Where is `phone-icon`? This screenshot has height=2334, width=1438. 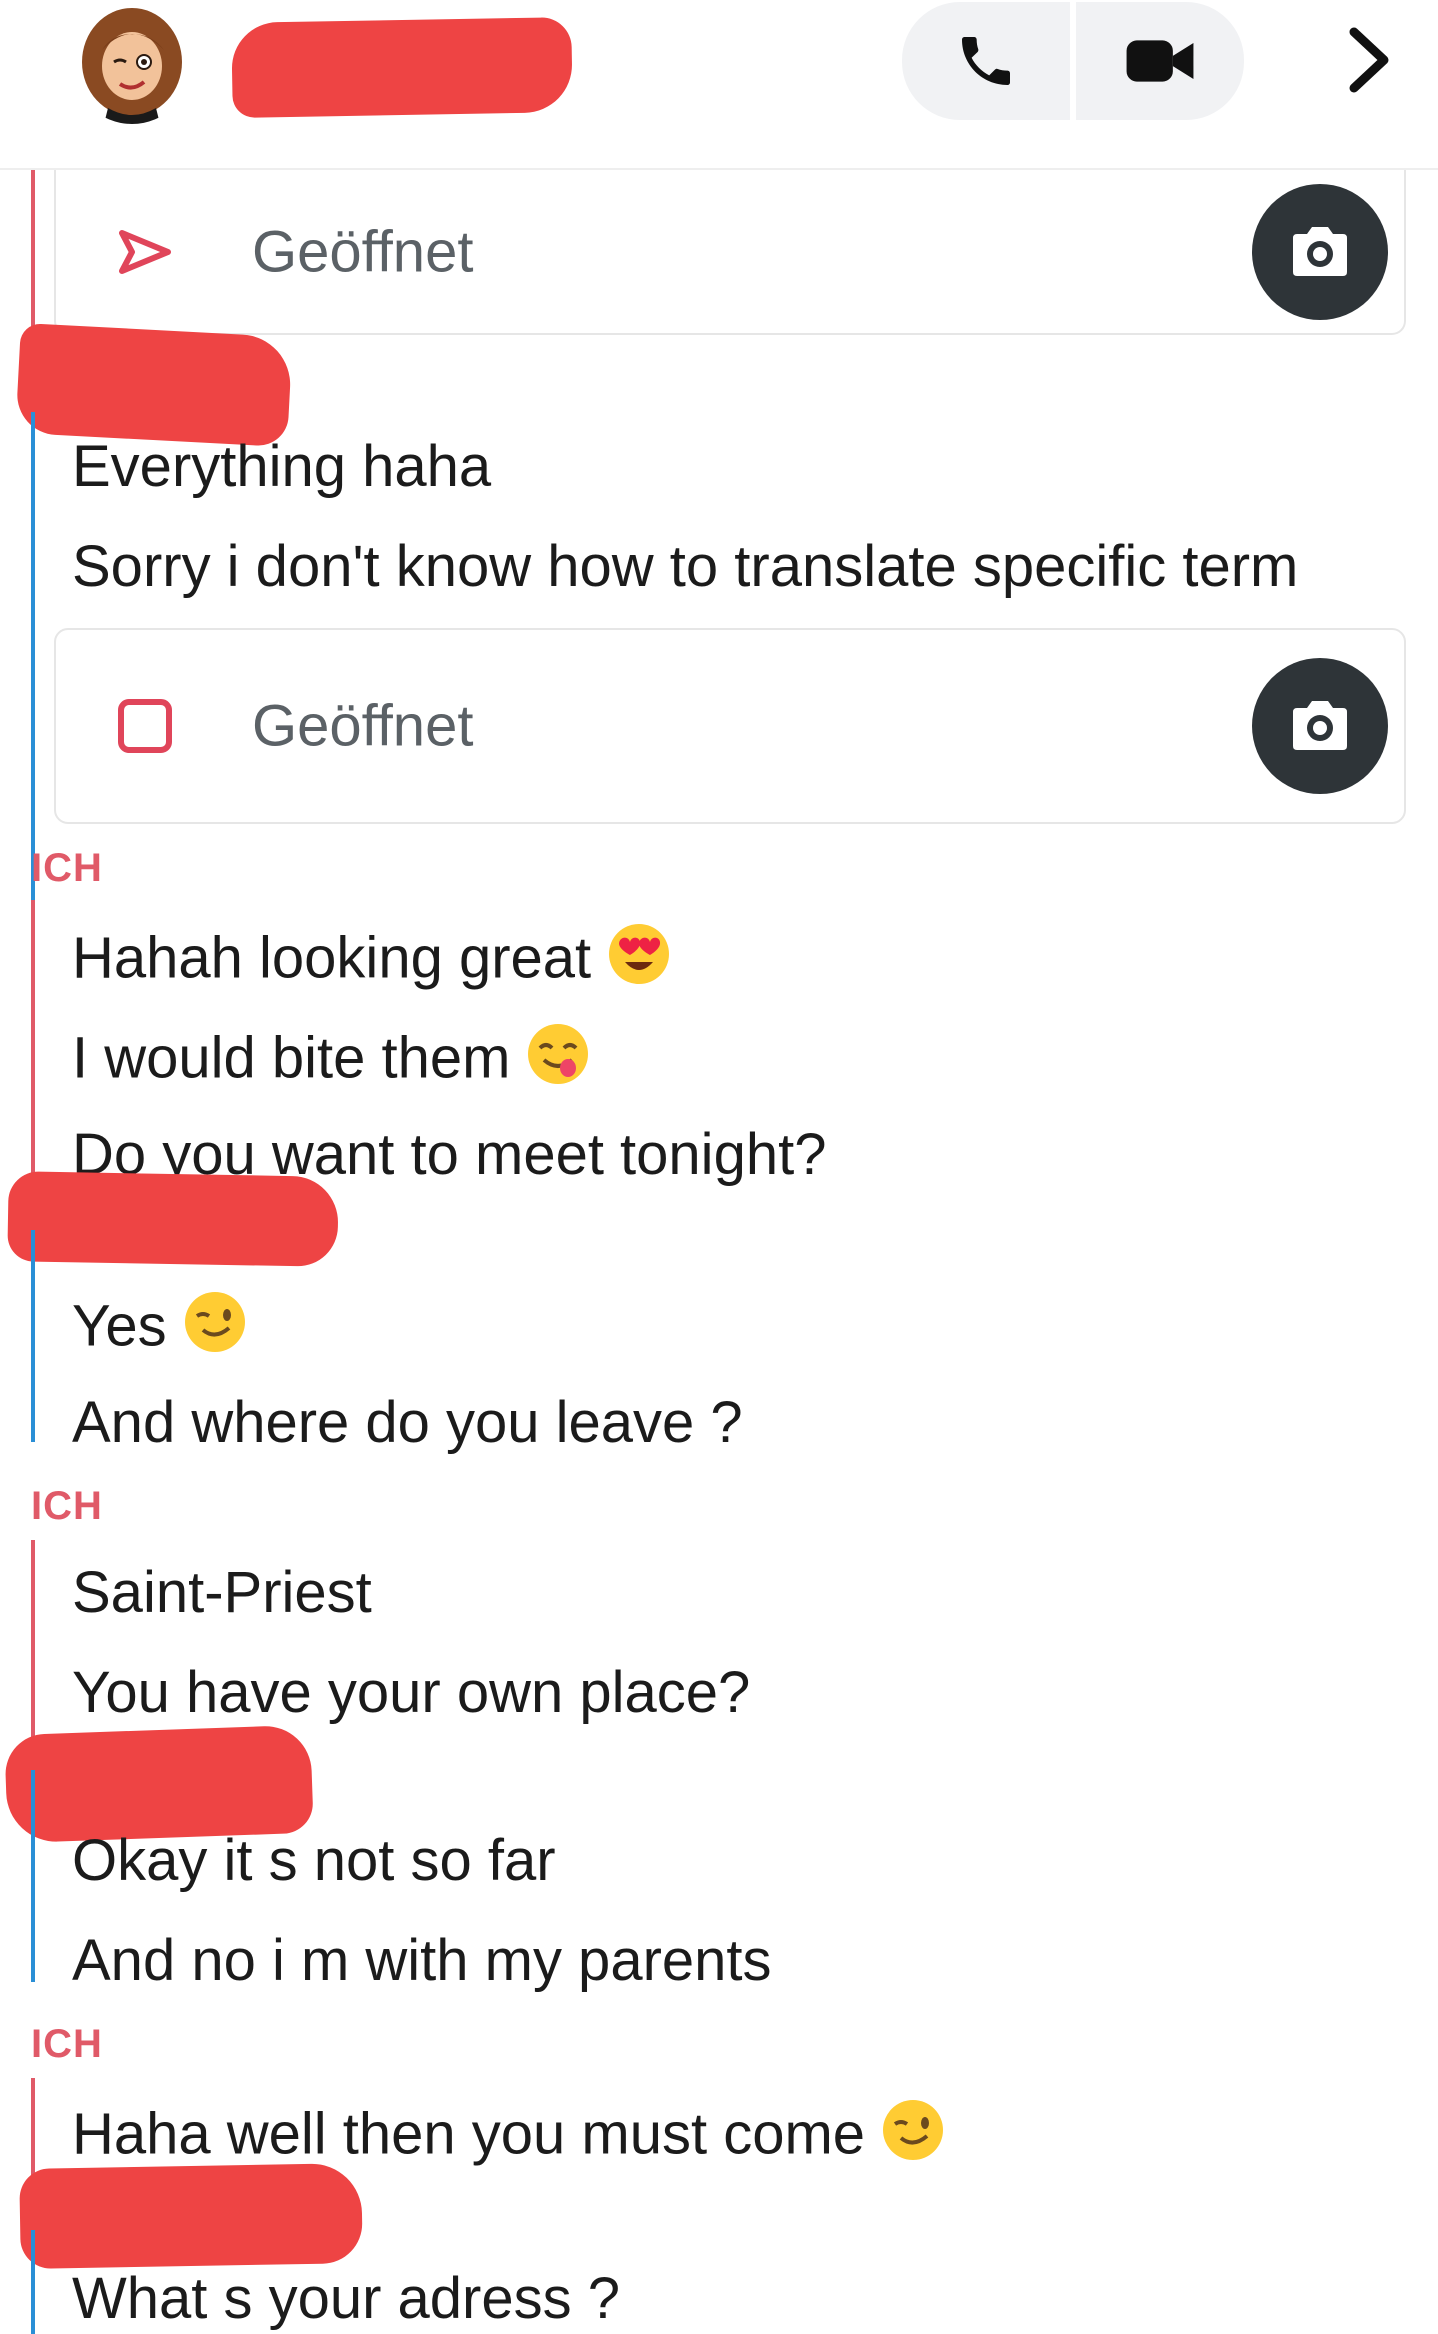 phone-icon is located at coordinates (986, 61).